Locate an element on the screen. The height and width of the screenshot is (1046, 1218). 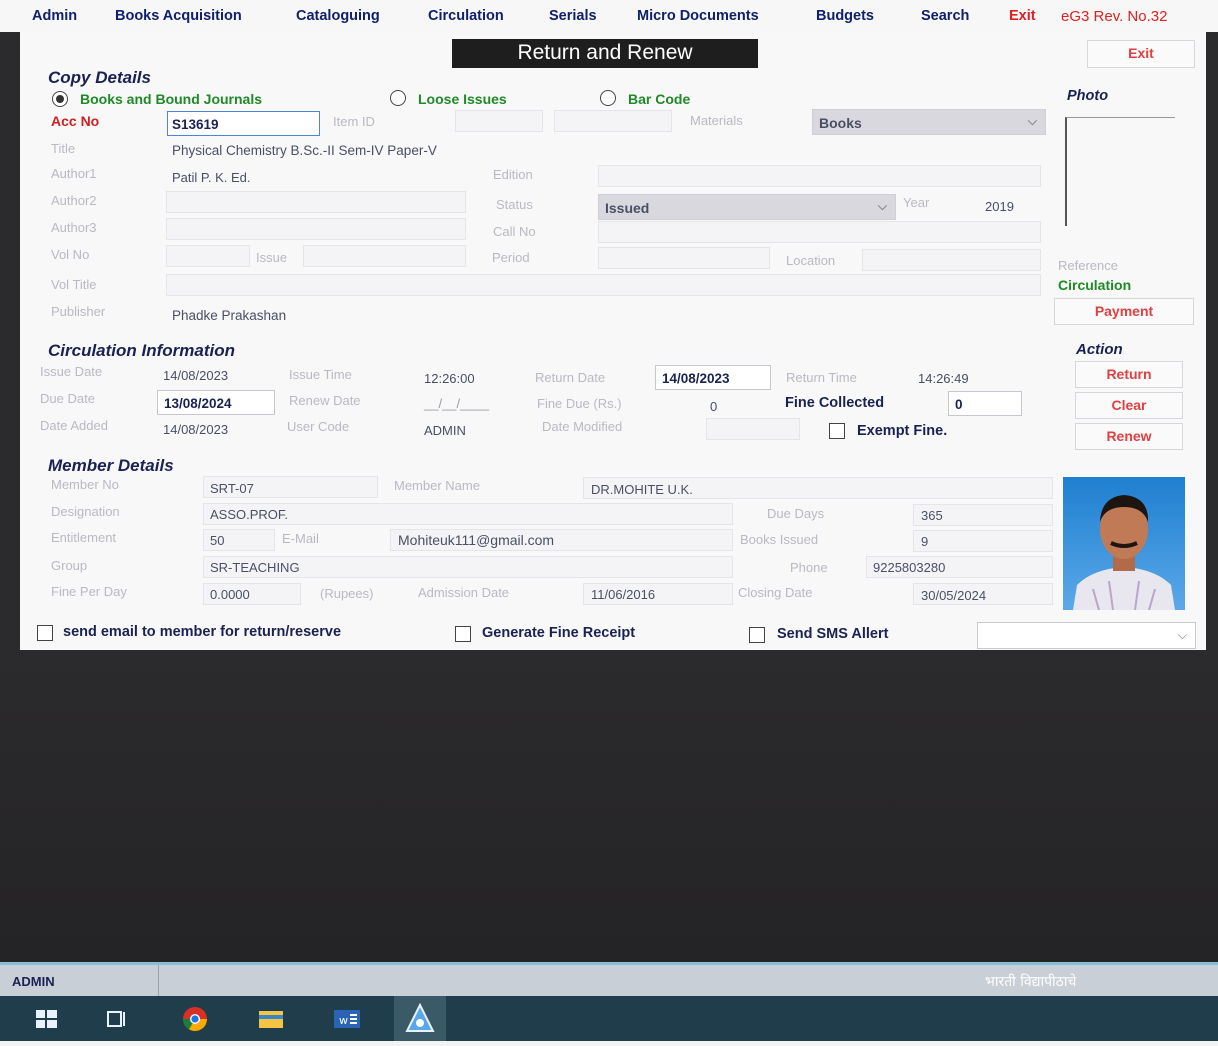
member-details-heading: Member Details is located at coordinates (111, 465).